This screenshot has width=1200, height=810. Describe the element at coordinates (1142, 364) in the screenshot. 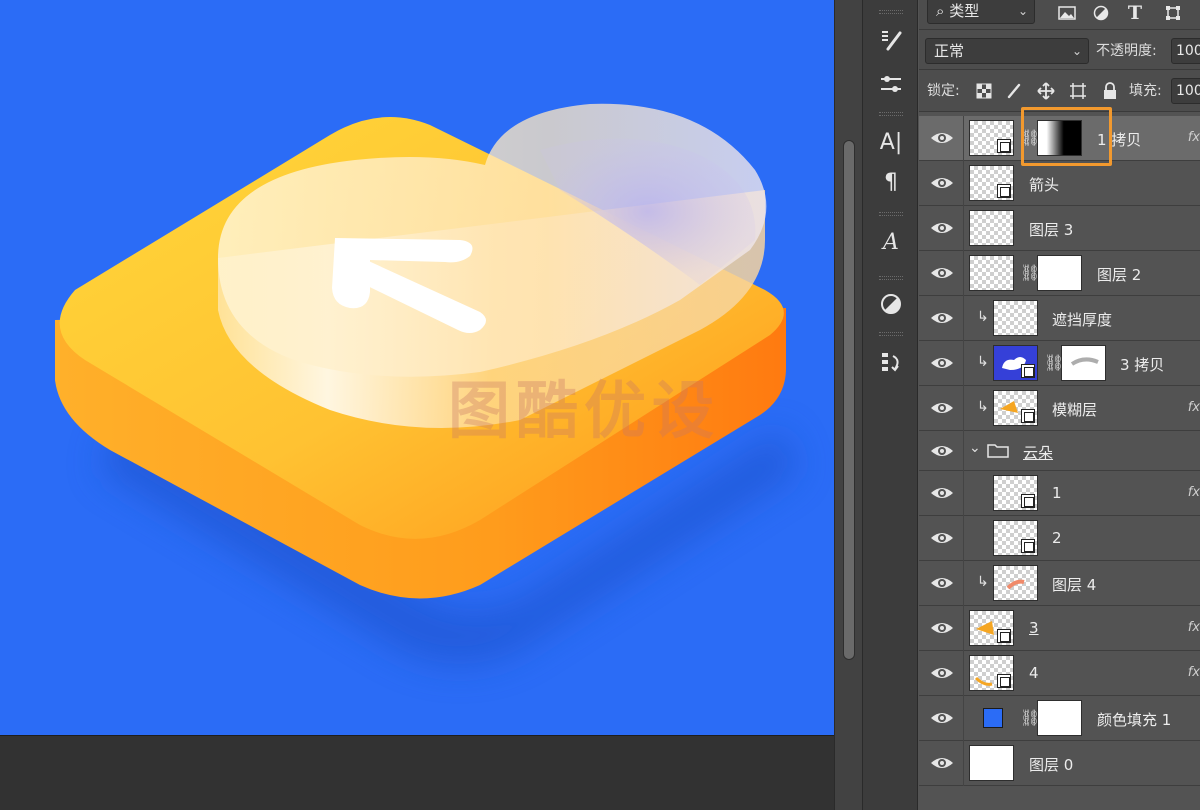

I see `layer-name: 3 拷贝` at that location.